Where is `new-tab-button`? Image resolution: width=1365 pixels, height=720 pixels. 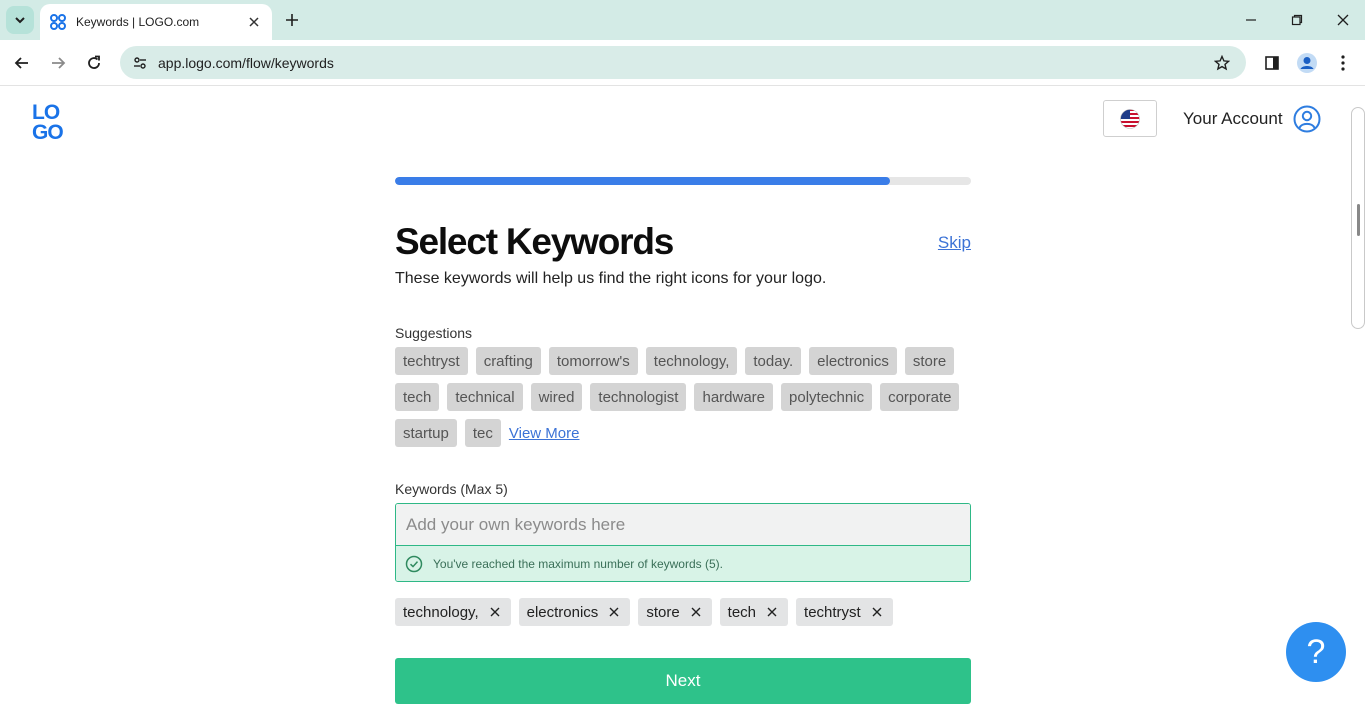
new-tab-button is located at coordinates (292, 20).